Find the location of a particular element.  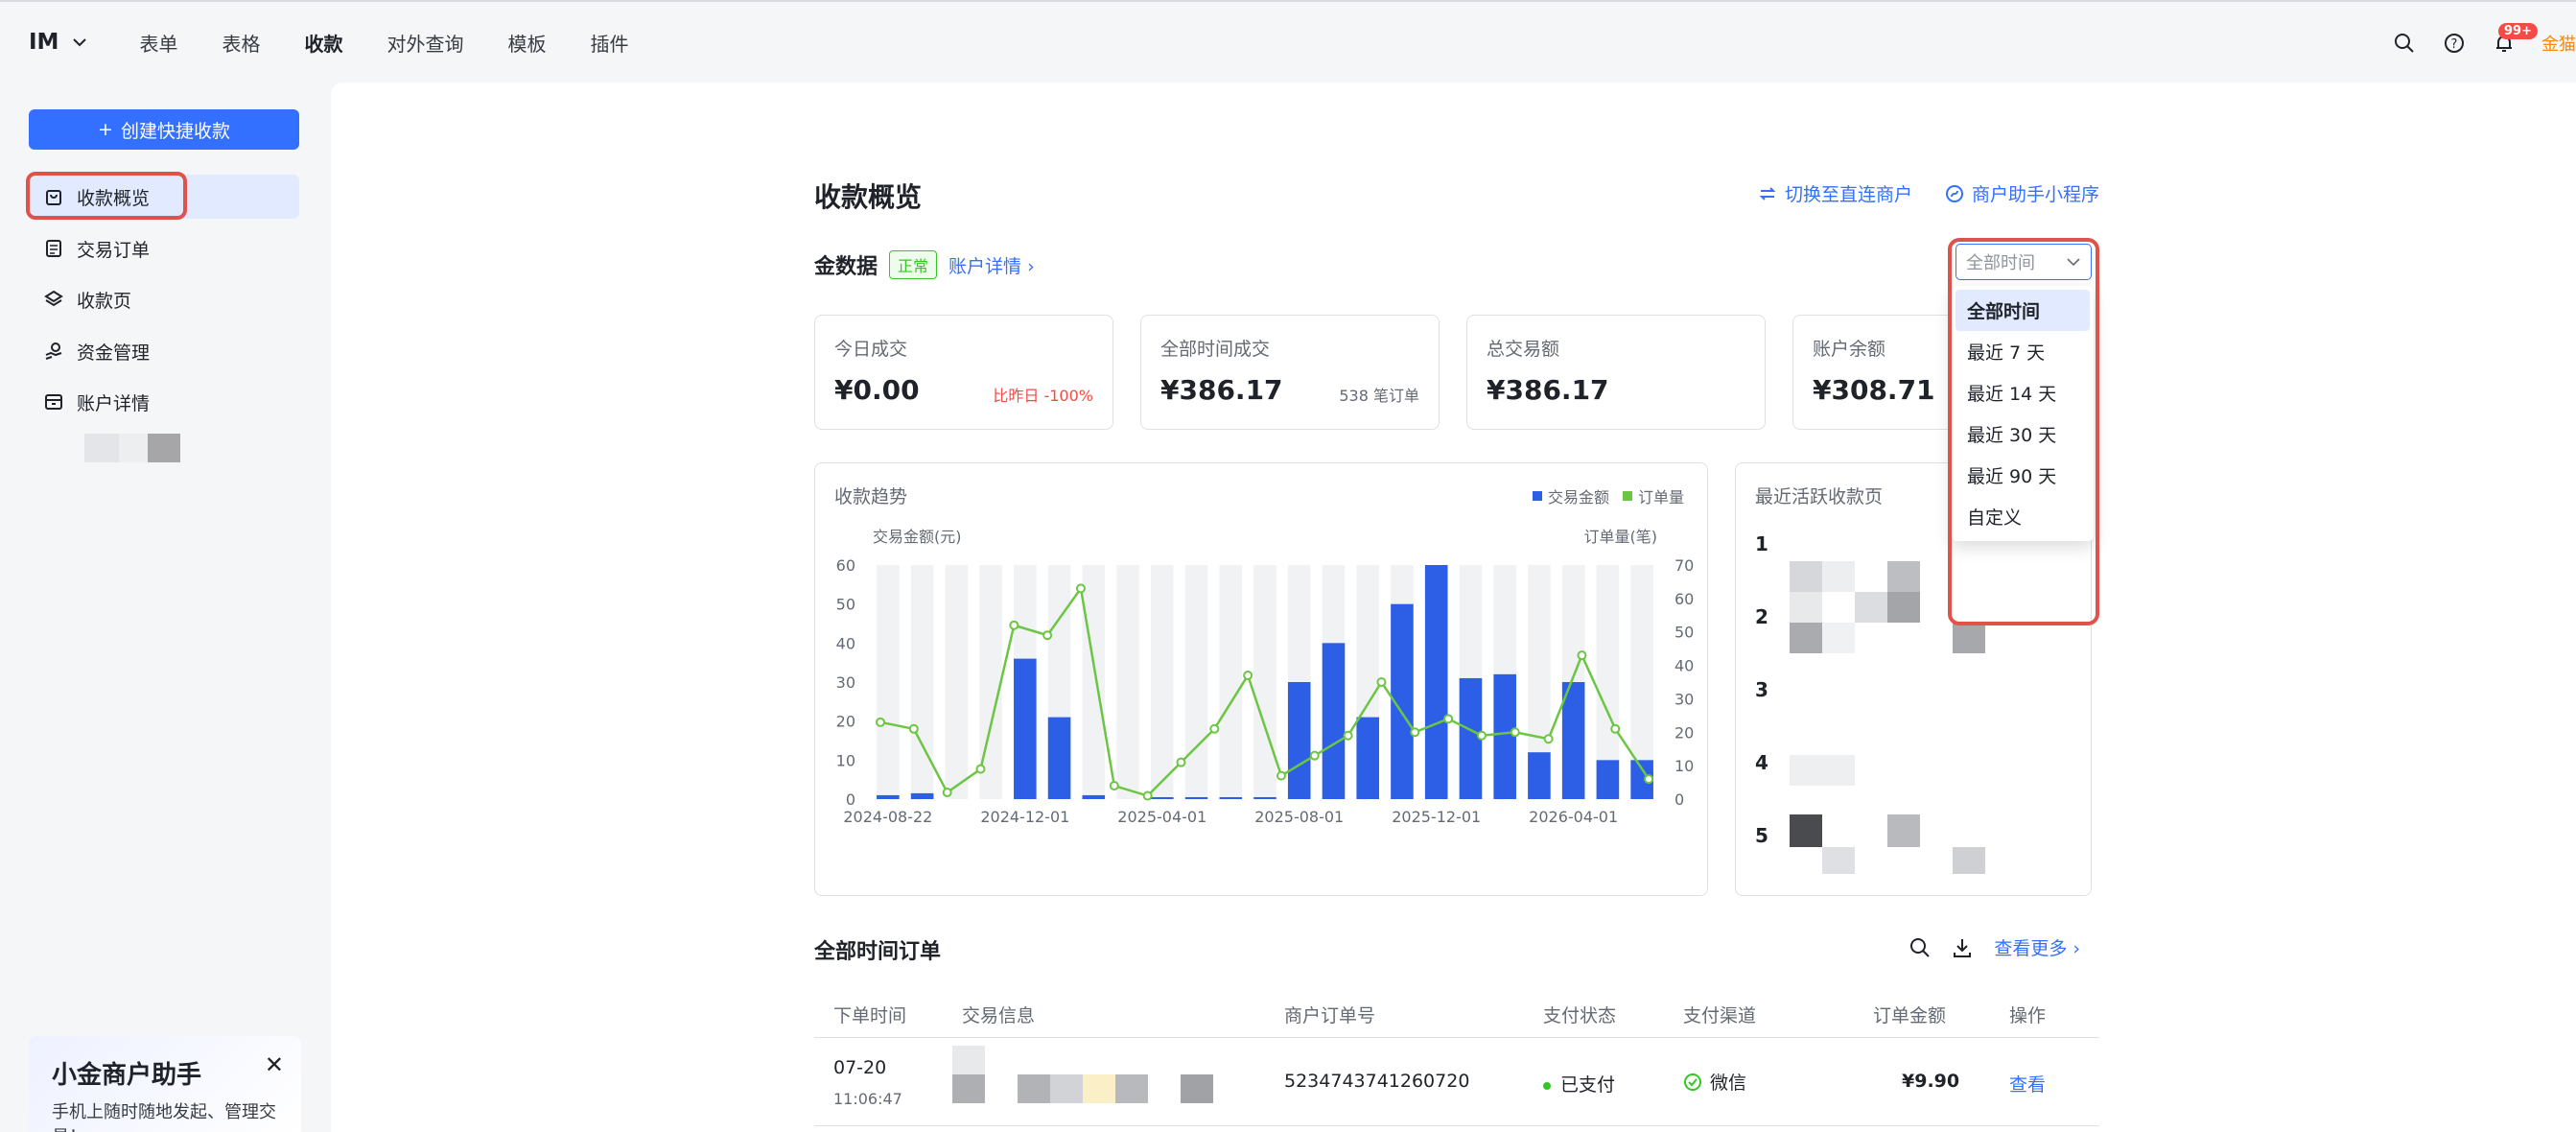

highlight-box is located at coordinates (106, 196).